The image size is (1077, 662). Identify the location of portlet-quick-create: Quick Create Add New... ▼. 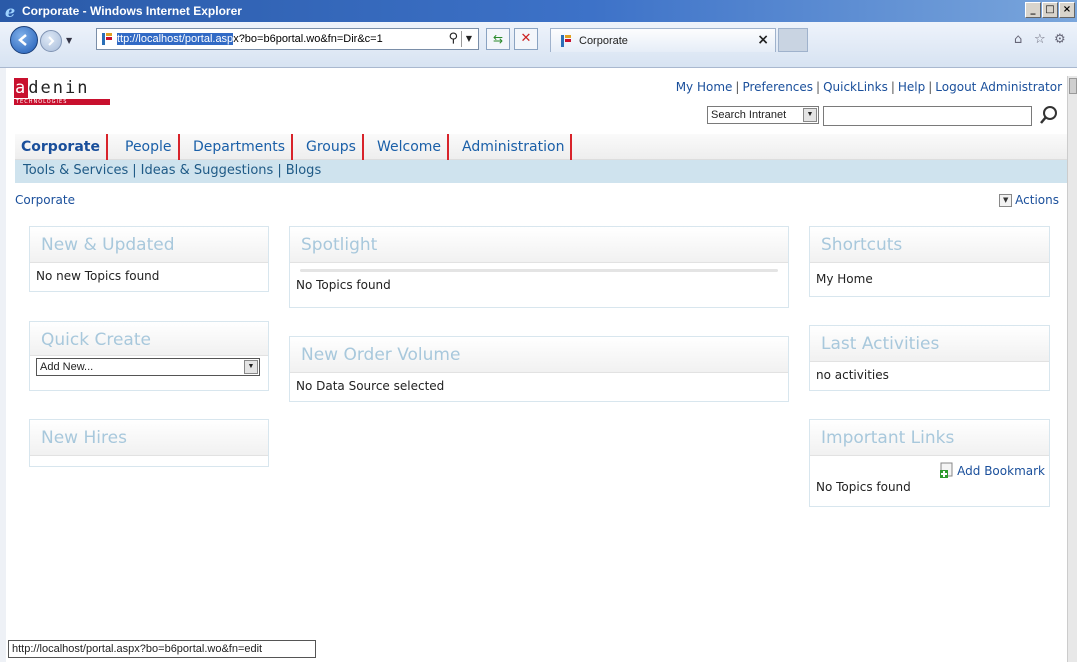
(149, 356).